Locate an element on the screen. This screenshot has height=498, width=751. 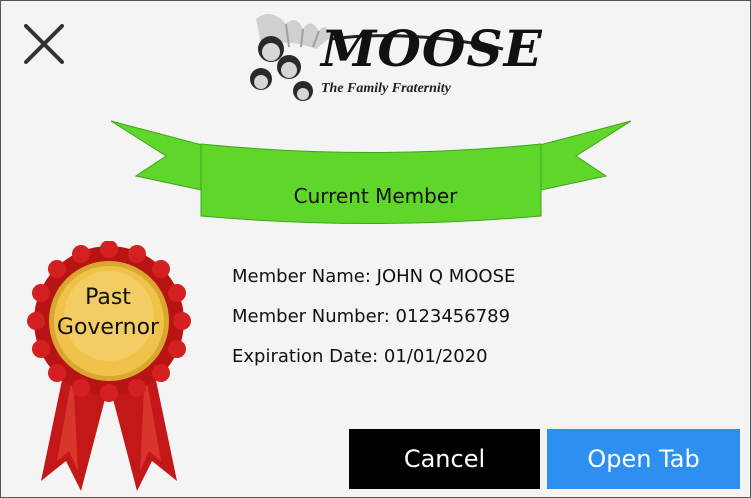
member-number: Member Number: 0123456789 is located at coordinates (371, 316).